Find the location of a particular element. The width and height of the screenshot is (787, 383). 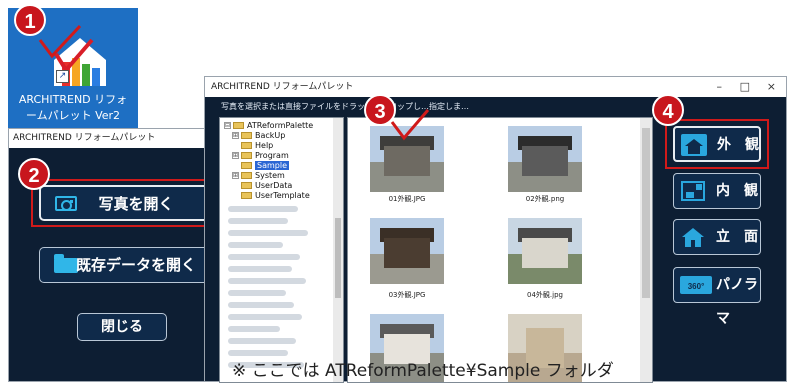

tree-node: UserData is located at coordinates (266, 186).